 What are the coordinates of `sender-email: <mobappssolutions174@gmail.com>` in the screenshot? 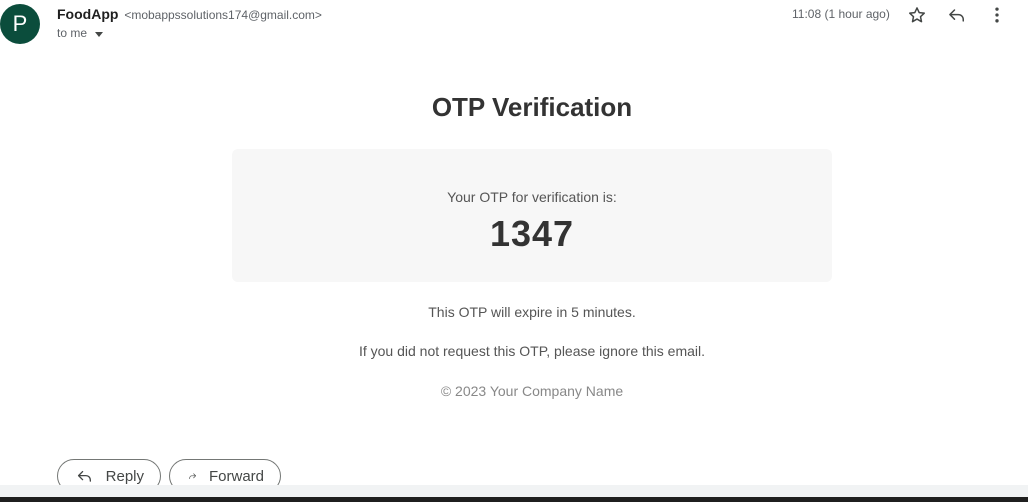 It's located at (223, 15).